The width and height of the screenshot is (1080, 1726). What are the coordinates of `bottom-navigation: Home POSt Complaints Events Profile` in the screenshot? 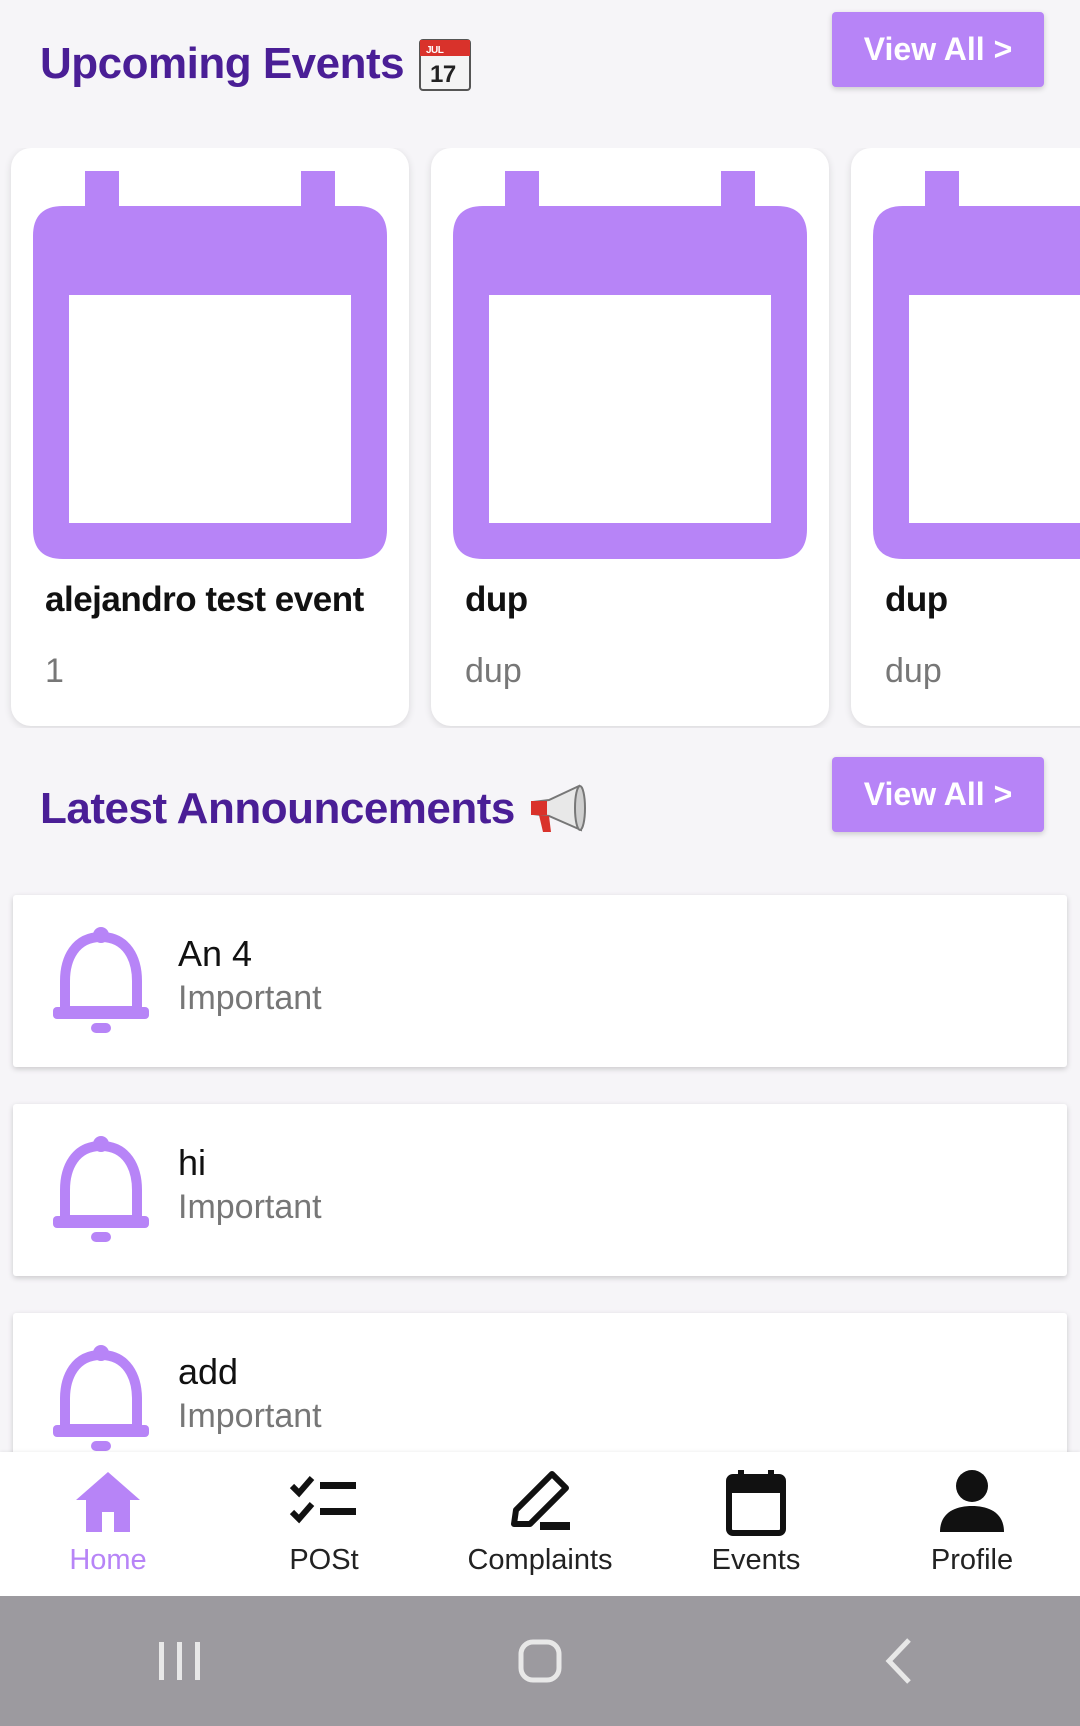 It's located at (540, 1524).